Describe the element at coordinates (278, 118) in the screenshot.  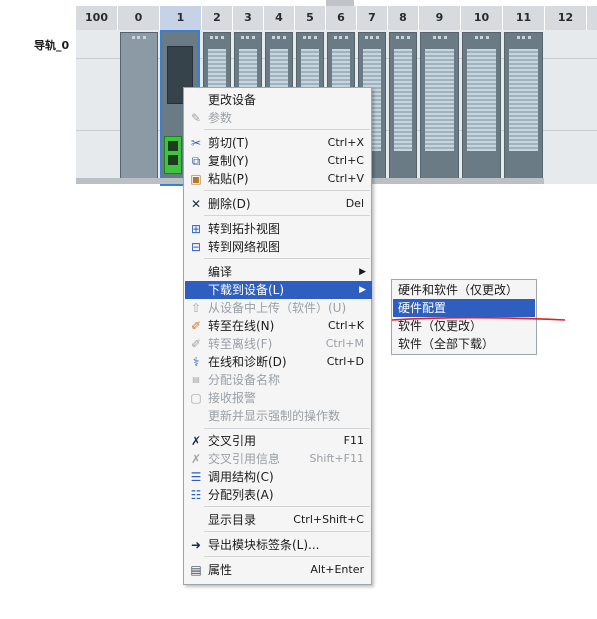
I see `menu-item-parameters: ✎ 参数` at that location.